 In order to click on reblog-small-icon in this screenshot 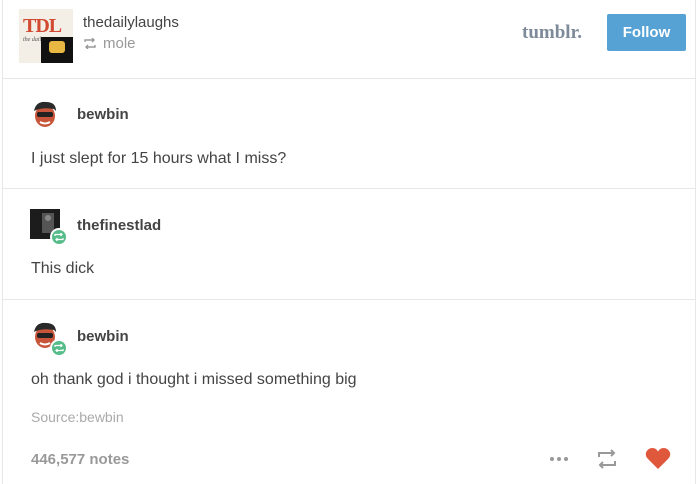, I will do `click(90, 43)`.